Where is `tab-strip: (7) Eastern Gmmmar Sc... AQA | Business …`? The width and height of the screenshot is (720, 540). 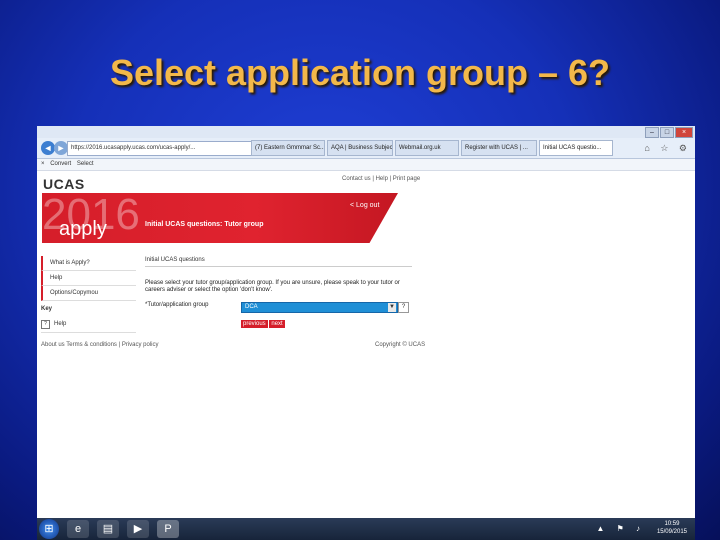 tab-strip: (7) Eastern Gmmmar Sc... AQA | Business … is located at coordinates (433, 148).